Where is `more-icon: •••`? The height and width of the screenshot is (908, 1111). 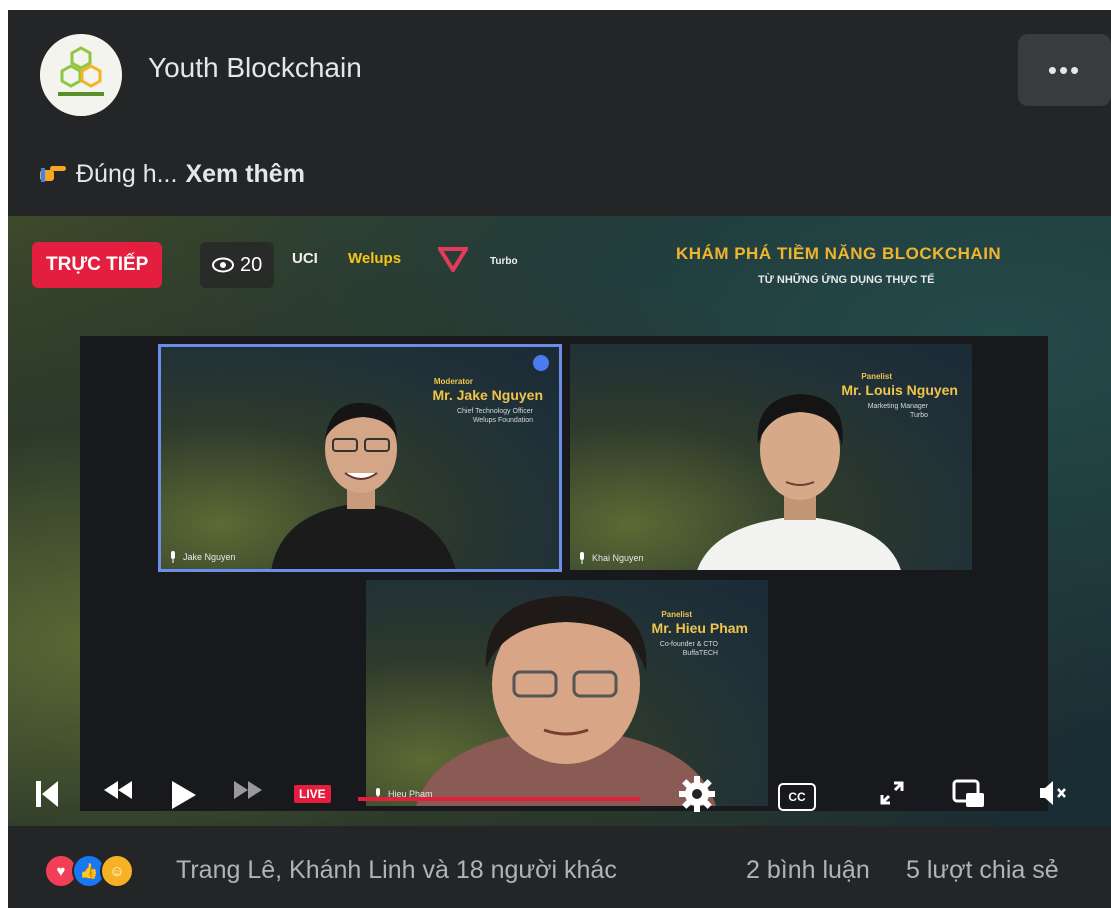 more-icon: ••• is located at coordinates (1064, 69).